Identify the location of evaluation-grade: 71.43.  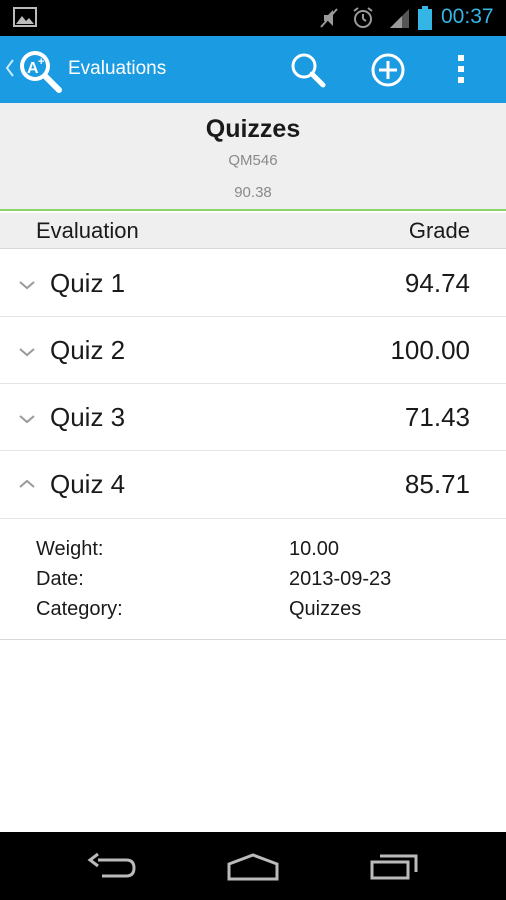
(437, 417).